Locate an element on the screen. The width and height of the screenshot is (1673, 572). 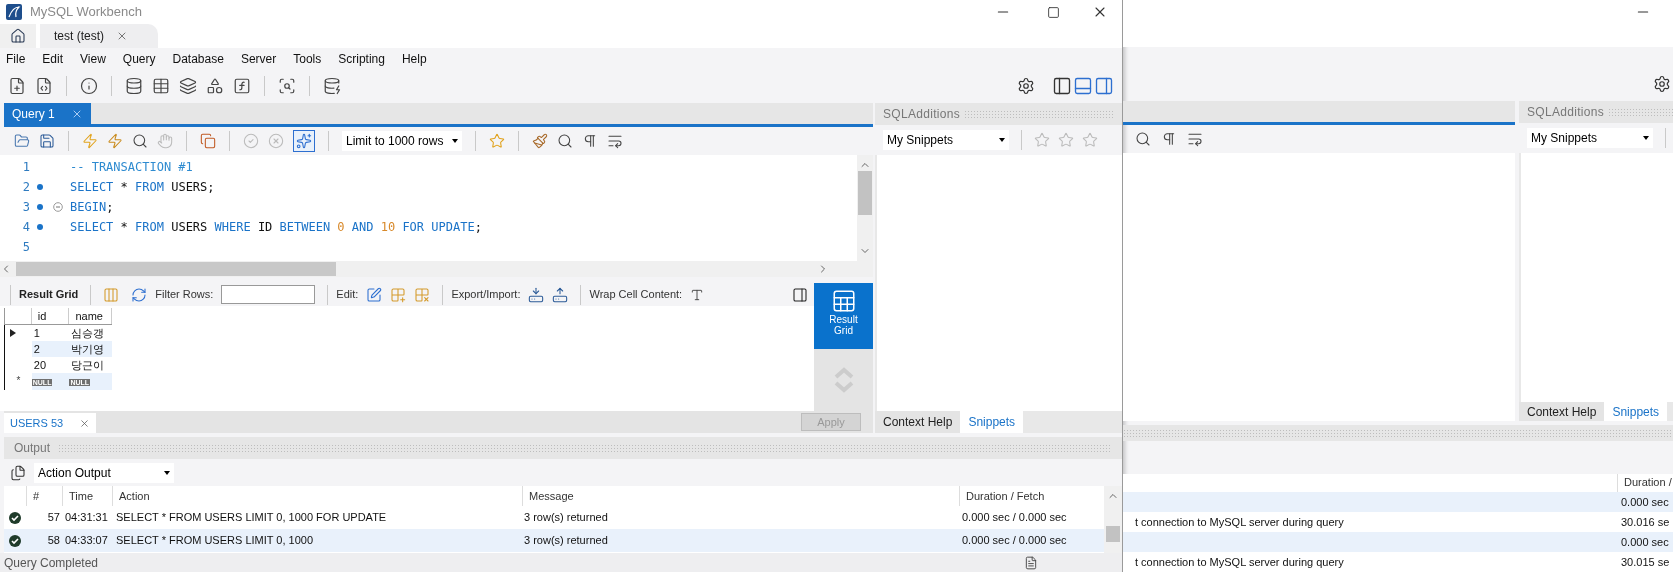
home-icon is located at coordinates (18, 36).